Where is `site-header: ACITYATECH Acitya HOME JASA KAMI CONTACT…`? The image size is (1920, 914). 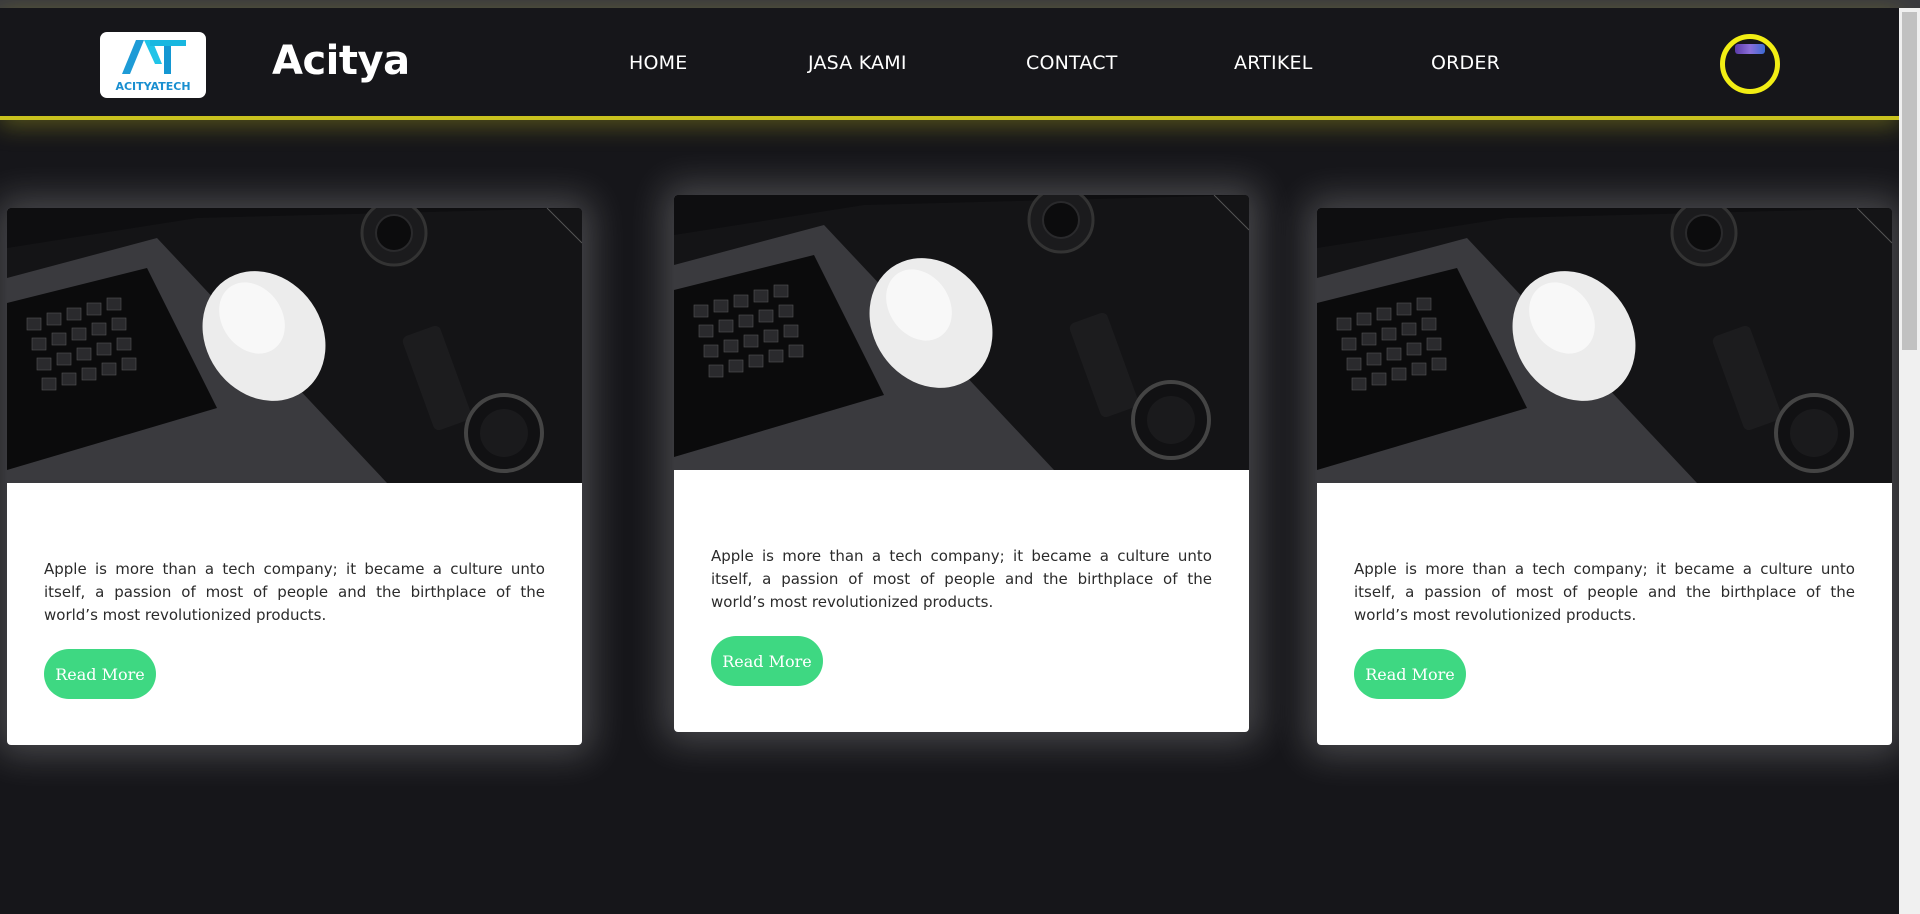
site-header: ACITYATECH Acitya HOME JASA KAMI CONTACT… is located at coordinates (949, 64).